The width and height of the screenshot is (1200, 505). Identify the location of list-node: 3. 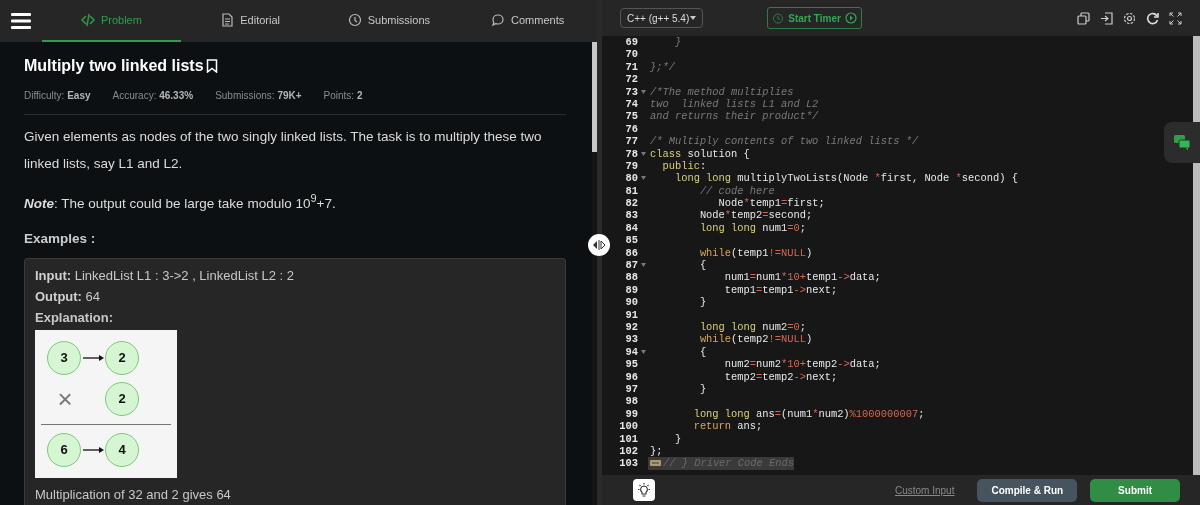
(64, 357).